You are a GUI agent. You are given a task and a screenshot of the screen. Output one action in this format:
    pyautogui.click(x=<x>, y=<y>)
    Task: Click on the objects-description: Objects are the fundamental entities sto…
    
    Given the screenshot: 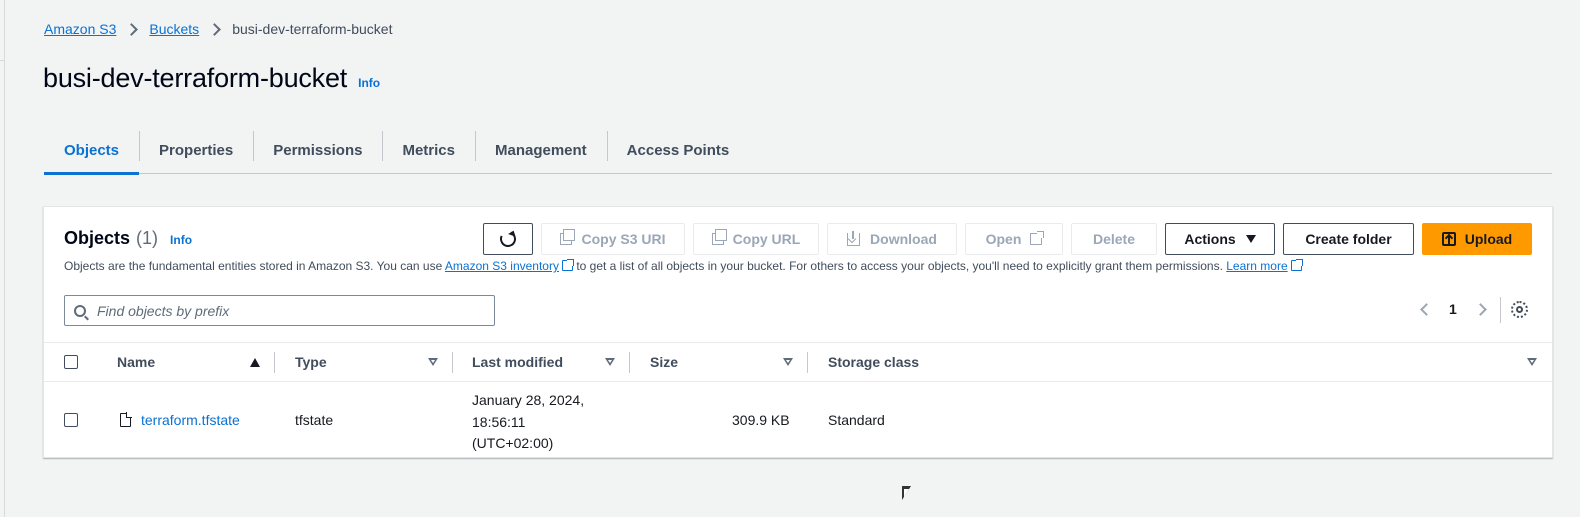 What is the action you would take?
    pyautogui.click(x=683, y=266)
    